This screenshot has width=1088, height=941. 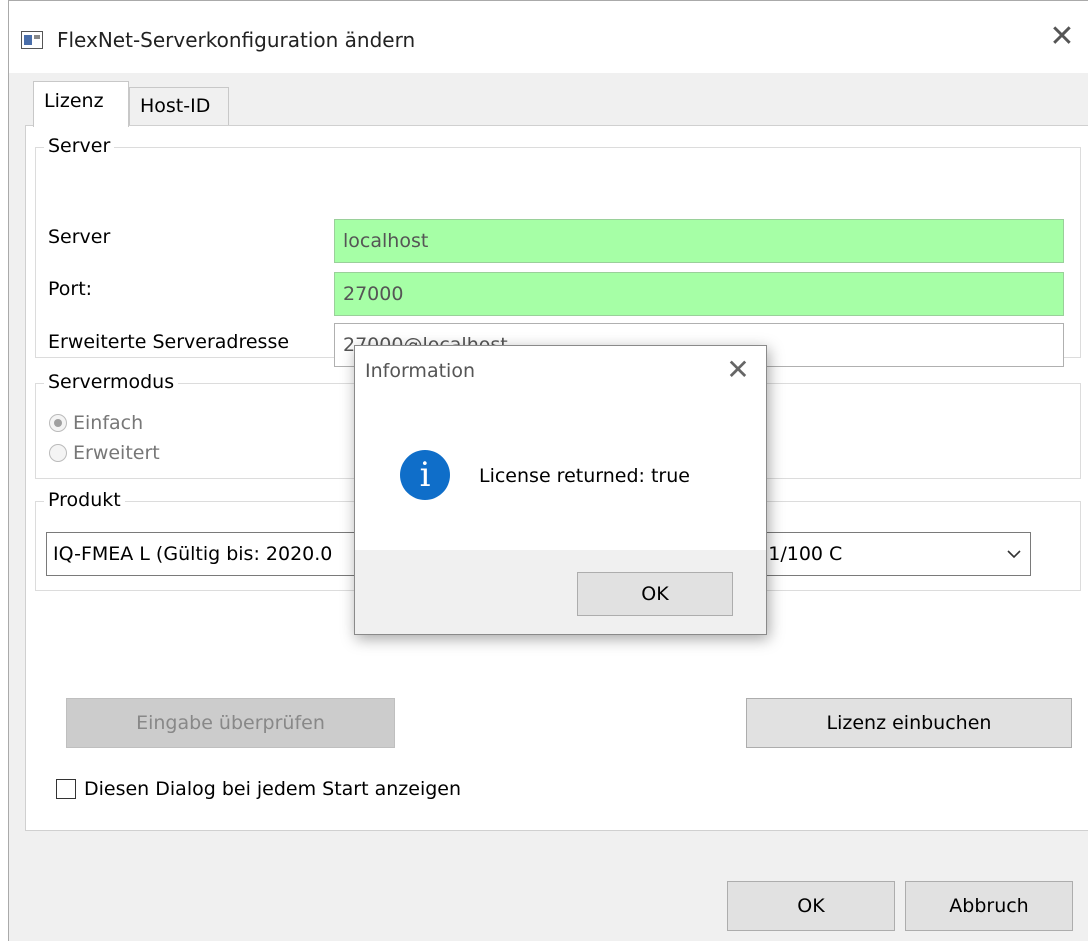 I want to click on show-dialog-checkbox, so click(x=66, y=789).